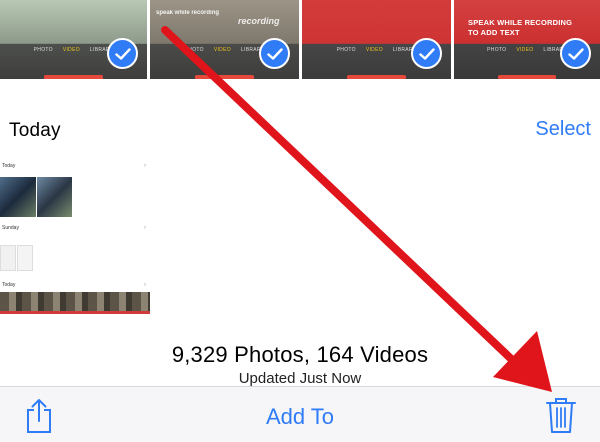 This screenshot has width=600, height=442. What do you see at coordinates (300, 378) in the screenshot?
I see `update-status: Updated Just Now` at bounding box center [300, 378].